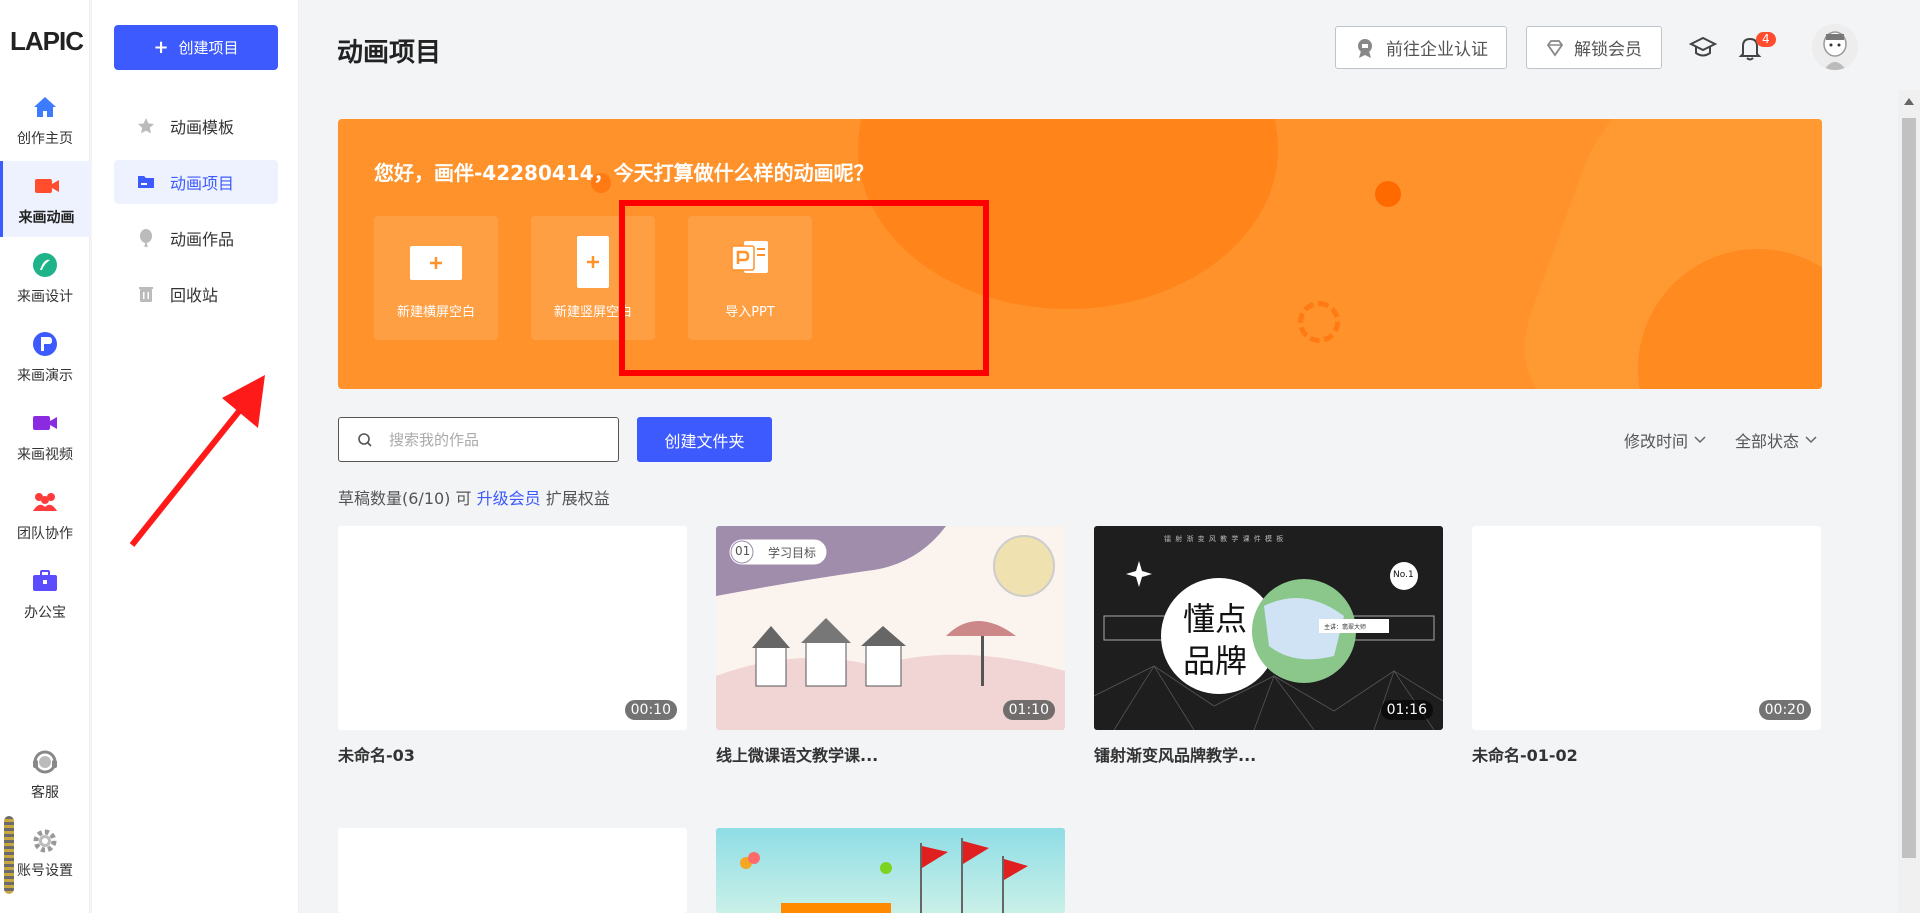 The image size is (1920, 913). Describe the element at coordinates (202, 183) in the screenshot. I see `sidenav-item-label: 动画项目` at that location.